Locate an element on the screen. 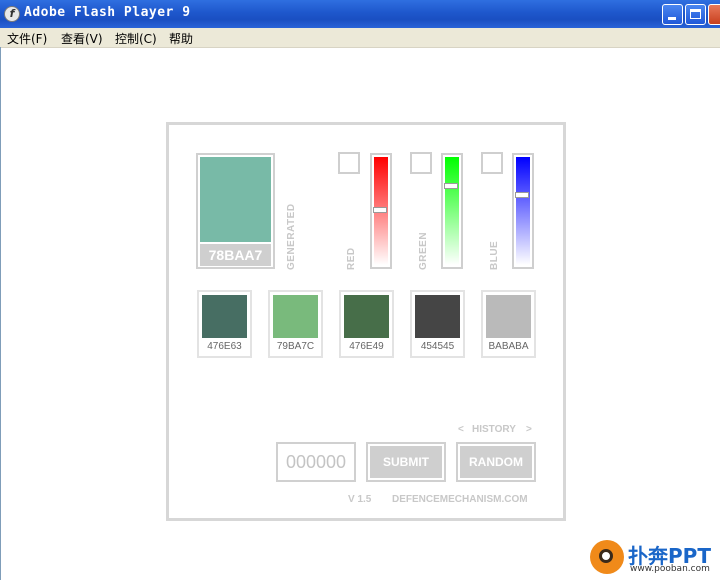  history-swatch: 454545 is located at coordinates (437, 324).